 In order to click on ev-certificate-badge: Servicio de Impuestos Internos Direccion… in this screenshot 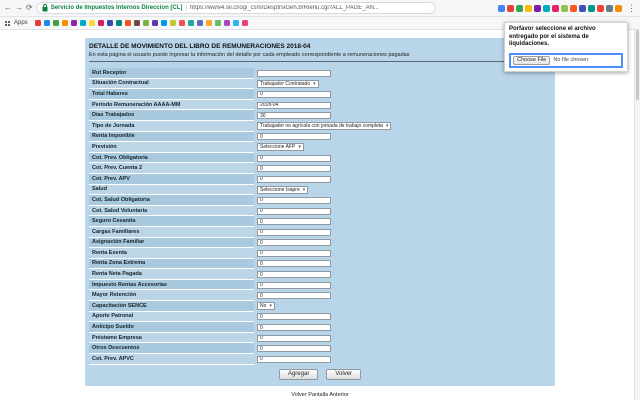, I will do `click(116, 8)`.